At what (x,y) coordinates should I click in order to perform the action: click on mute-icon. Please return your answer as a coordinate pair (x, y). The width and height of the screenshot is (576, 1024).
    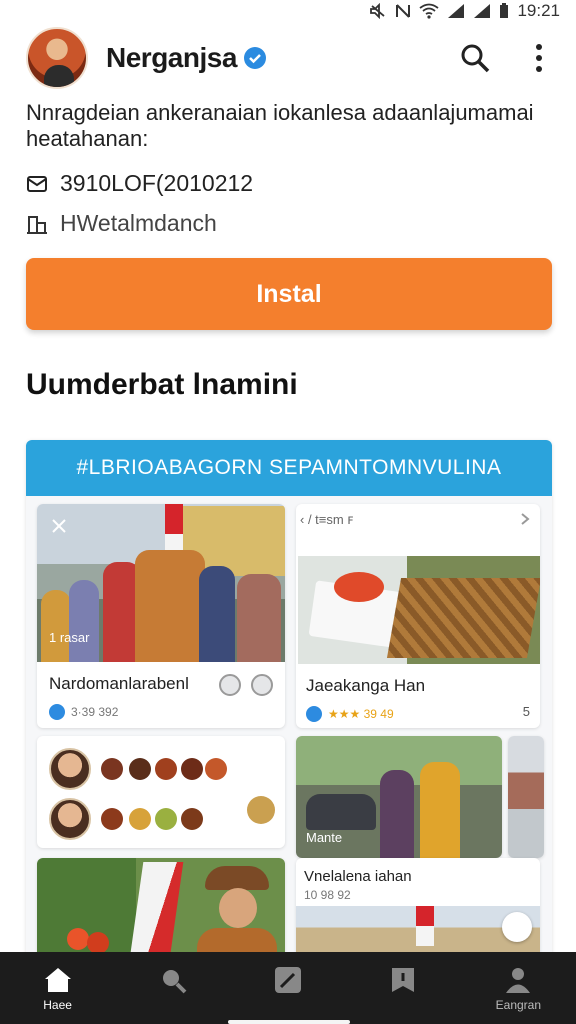
    Looking at the image, I should click on (378, 11).